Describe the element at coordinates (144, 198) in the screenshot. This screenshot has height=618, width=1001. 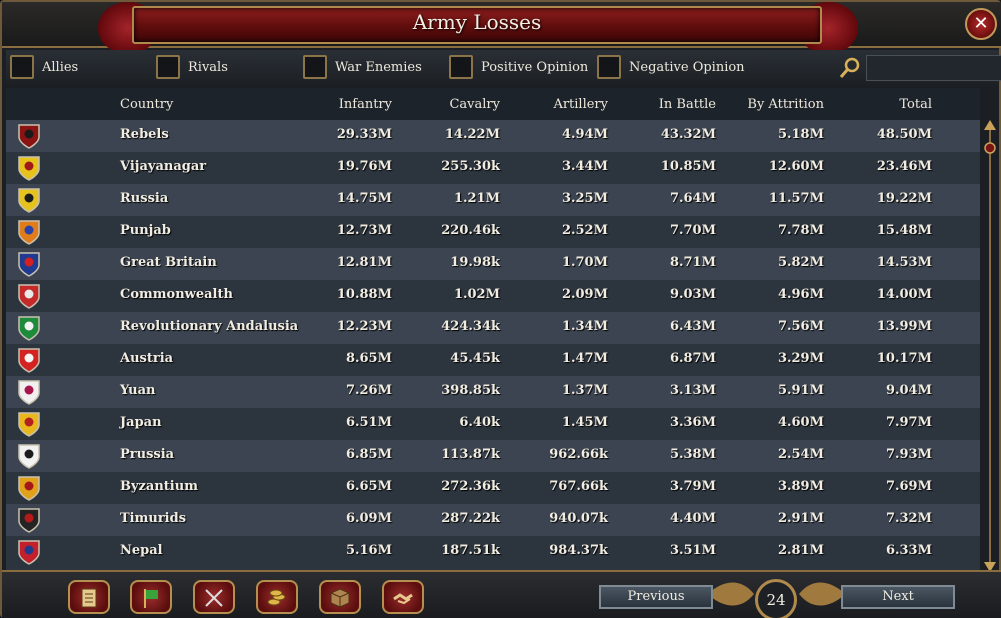
I see `cell-country: Russia` at that location.